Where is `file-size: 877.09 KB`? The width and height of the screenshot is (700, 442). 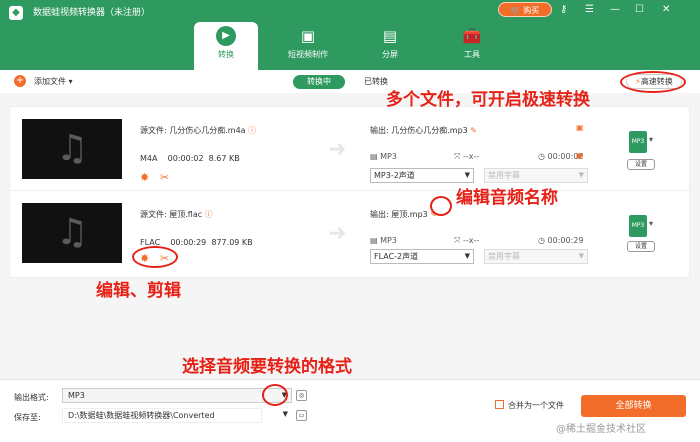 file-size: 877.09 KB is located at coordinates (232, 242).